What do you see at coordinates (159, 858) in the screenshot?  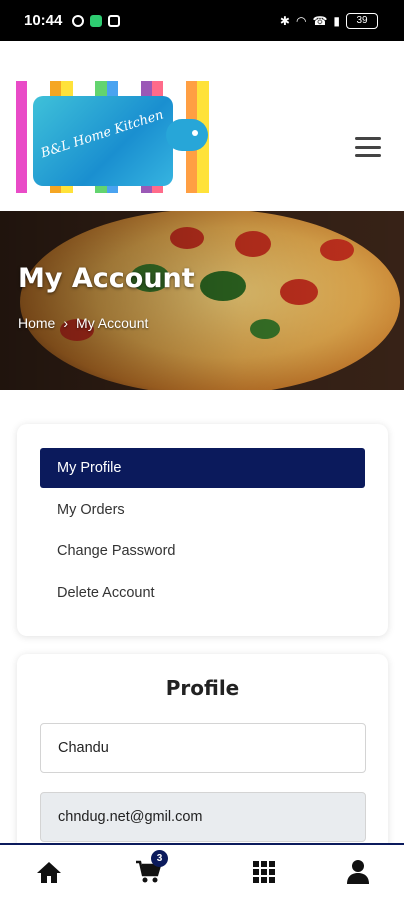 I see `cart-count-badge: 3` at bounding box center [159, 858].